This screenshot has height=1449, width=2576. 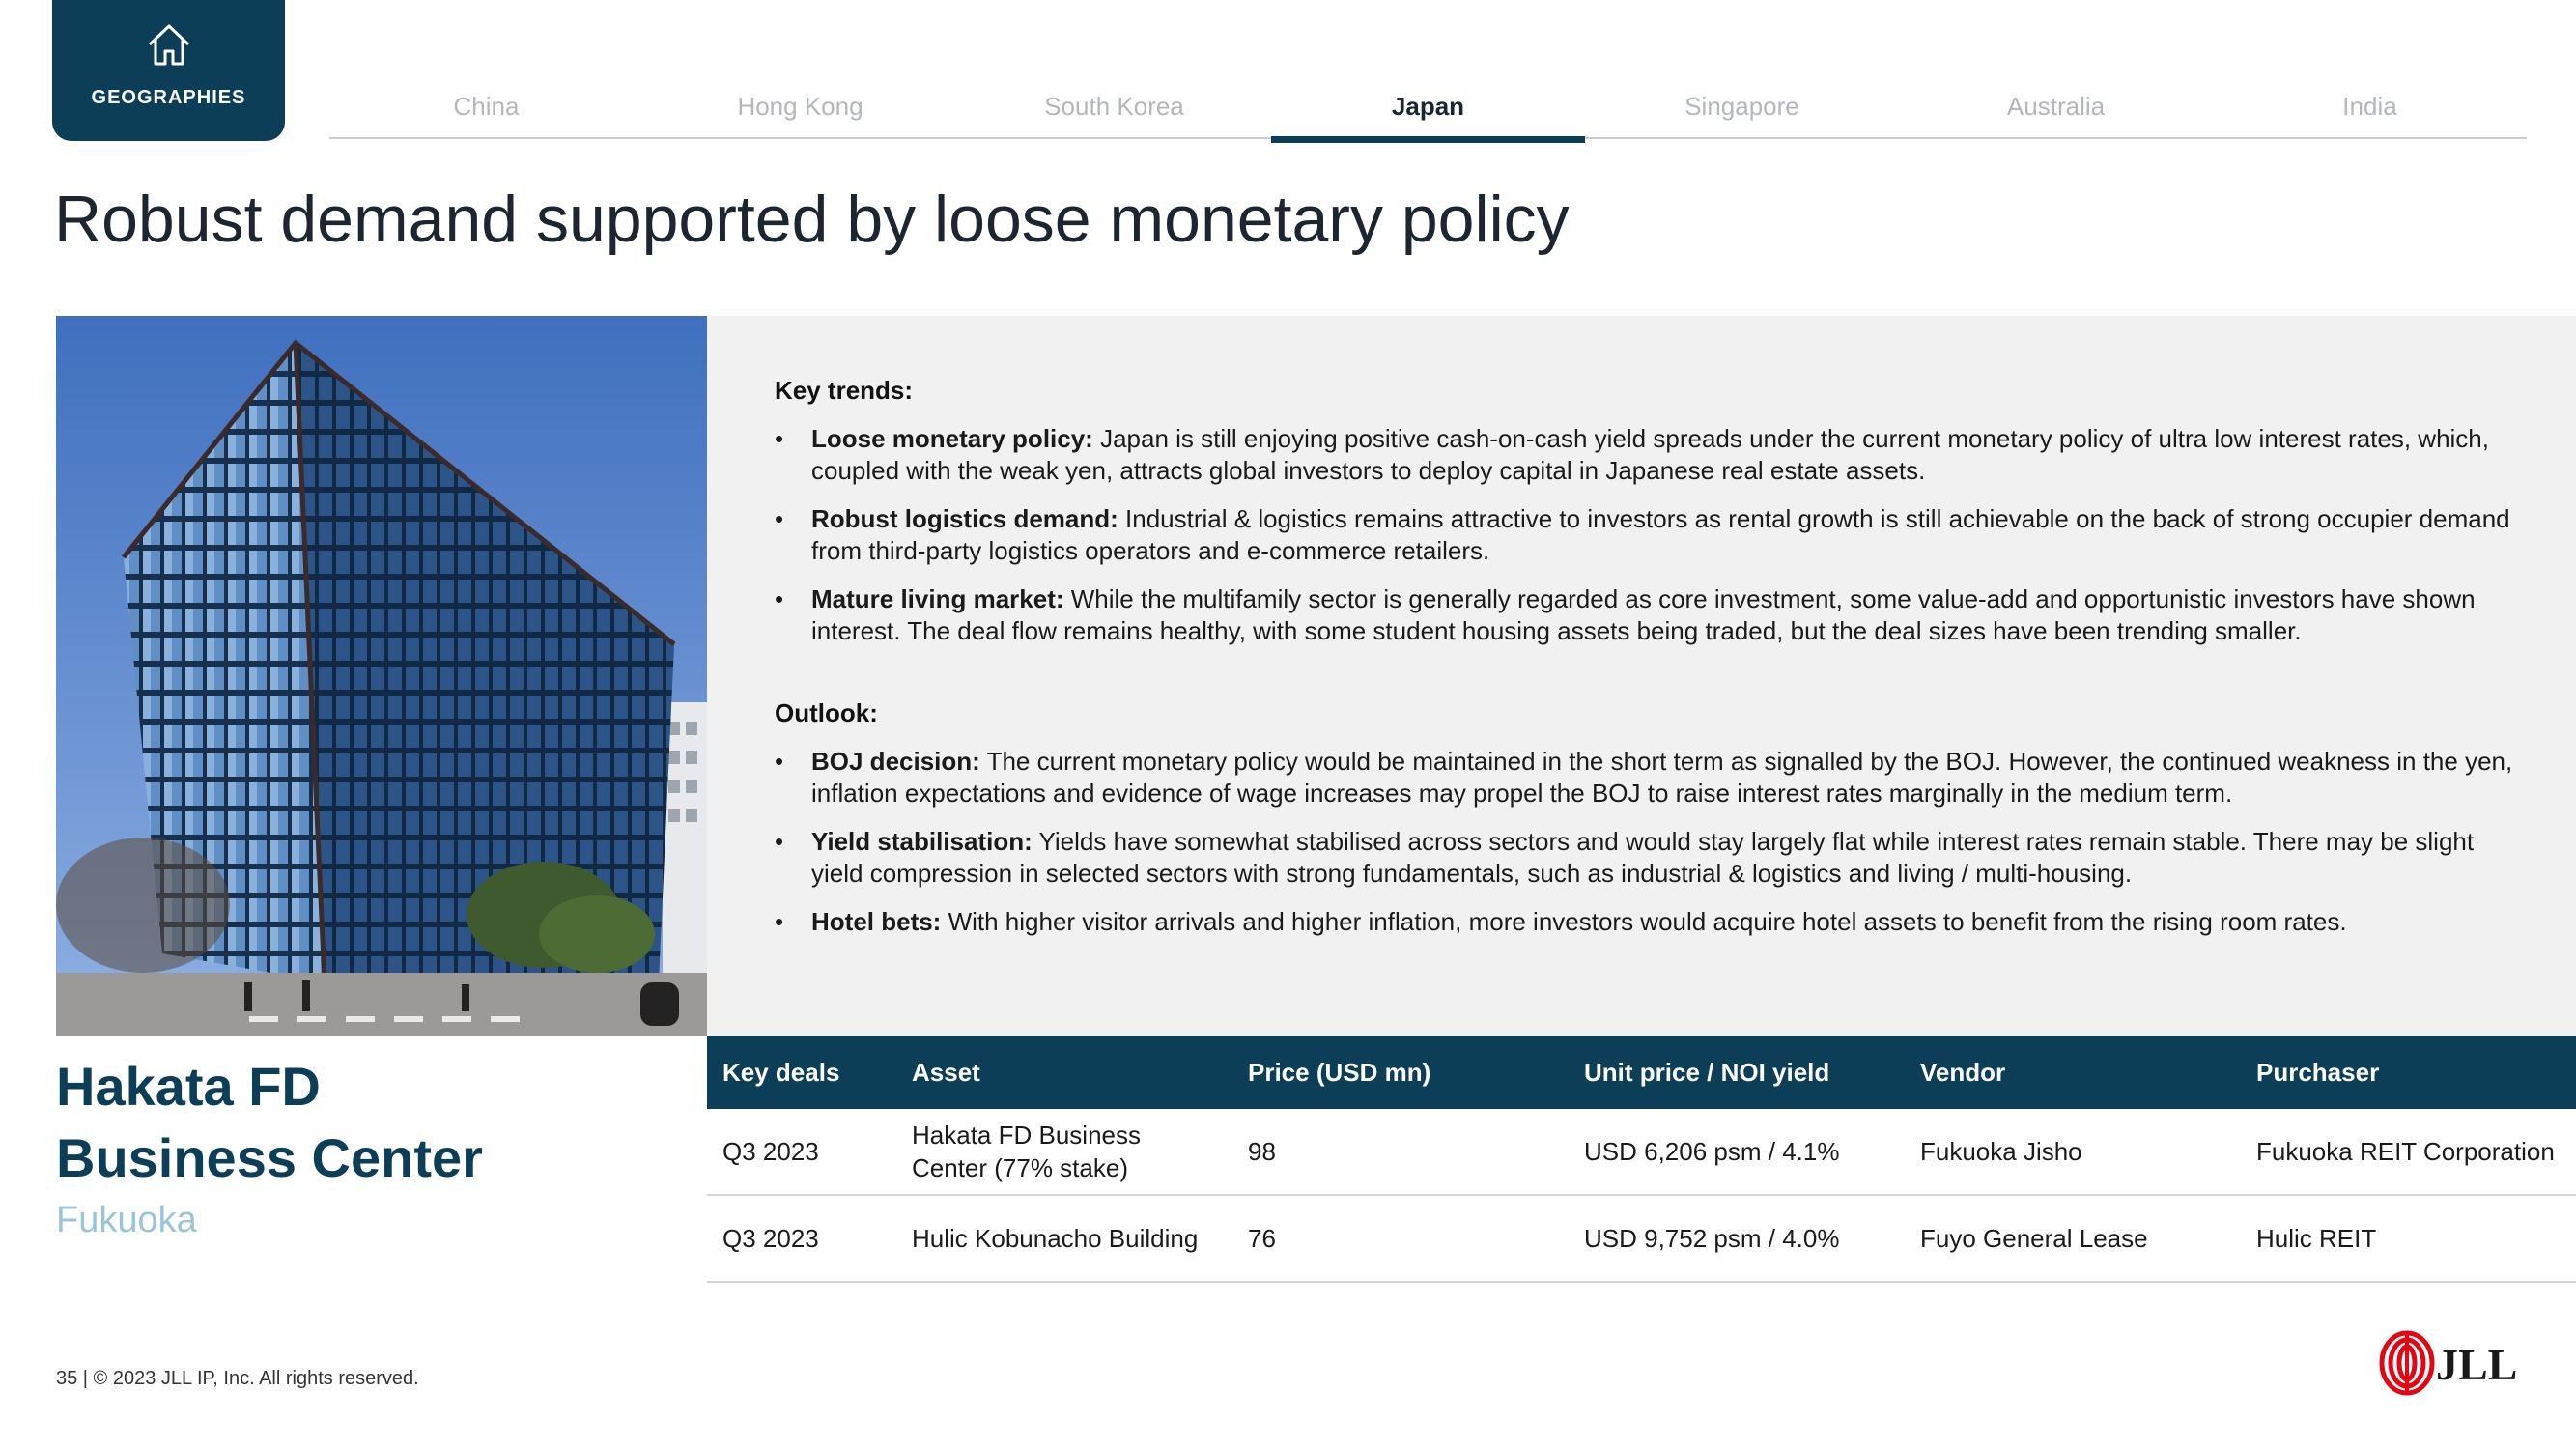 I want to click on outlook-heading: Outlook:, so click(x=826, y=712).